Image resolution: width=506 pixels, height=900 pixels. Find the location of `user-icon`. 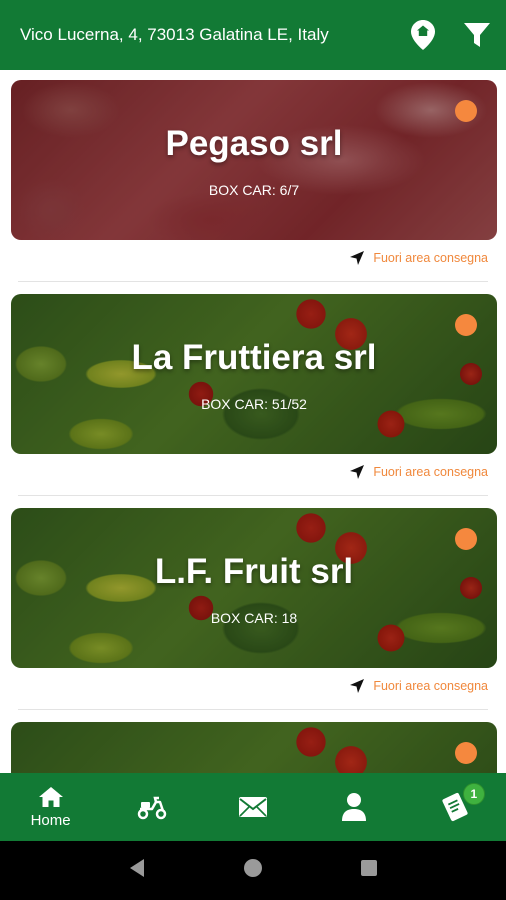

user-icon is located at coordinates (354, 807).